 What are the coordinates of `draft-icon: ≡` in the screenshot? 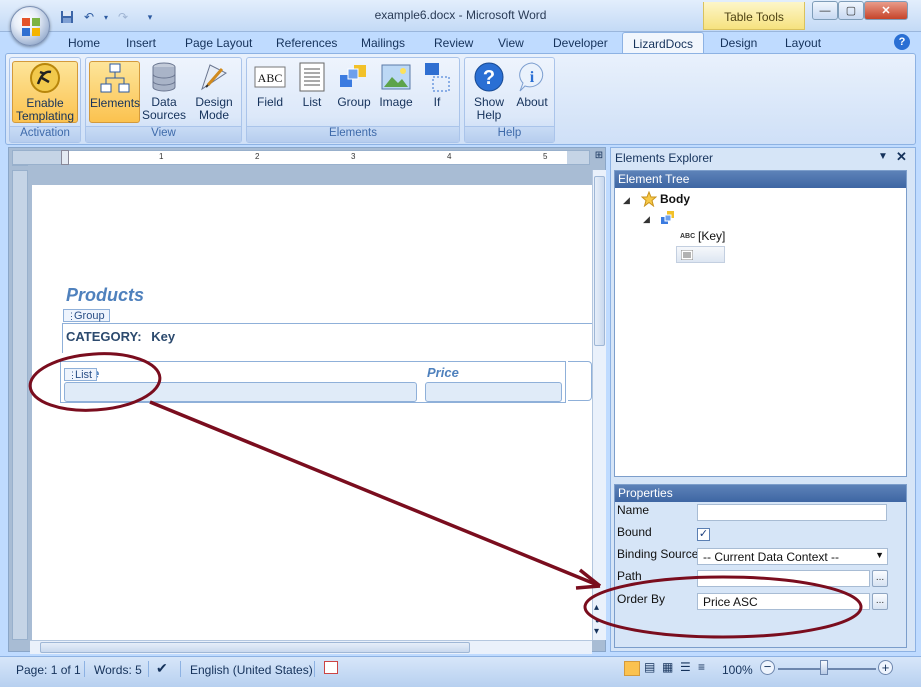 It's located at (701, 667).